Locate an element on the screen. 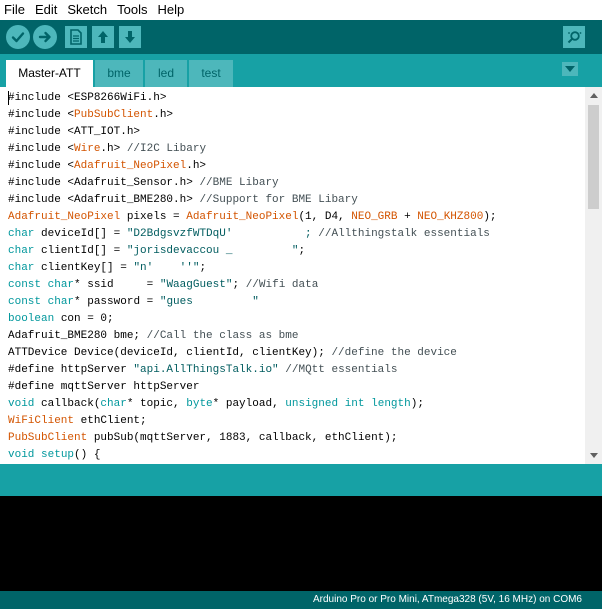  menu-tools: Tools is located at coordinates (132, 10).